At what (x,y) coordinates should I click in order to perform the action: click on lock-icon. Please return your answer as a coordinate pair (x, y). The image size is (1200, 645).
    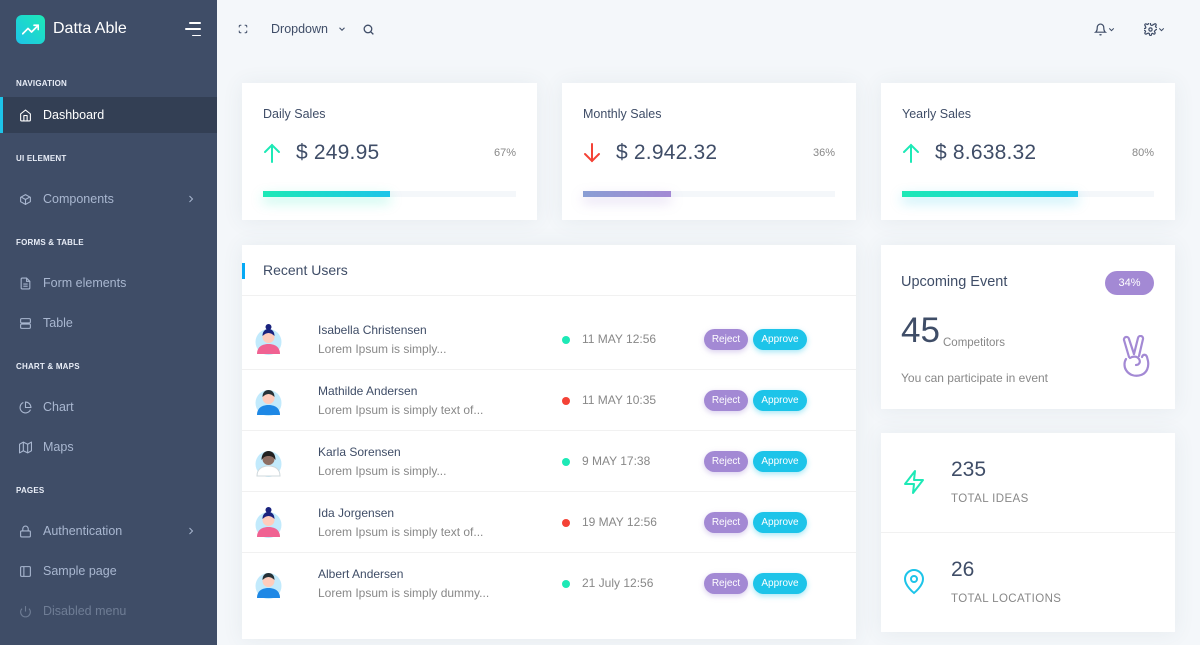
    Looking at the image, I should click on (25, 531).